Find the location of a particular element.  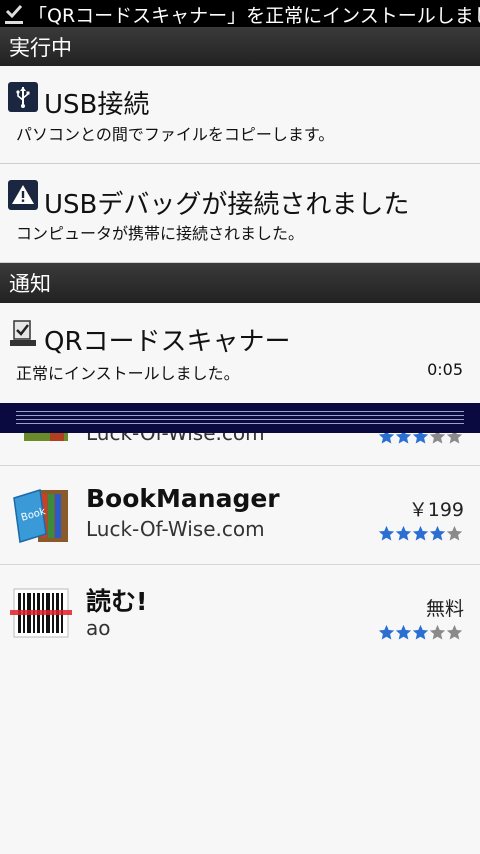

app-list-item: Book BookManager Luck-Of-Wise.com ￥199 is located at coordinates (240, 515).